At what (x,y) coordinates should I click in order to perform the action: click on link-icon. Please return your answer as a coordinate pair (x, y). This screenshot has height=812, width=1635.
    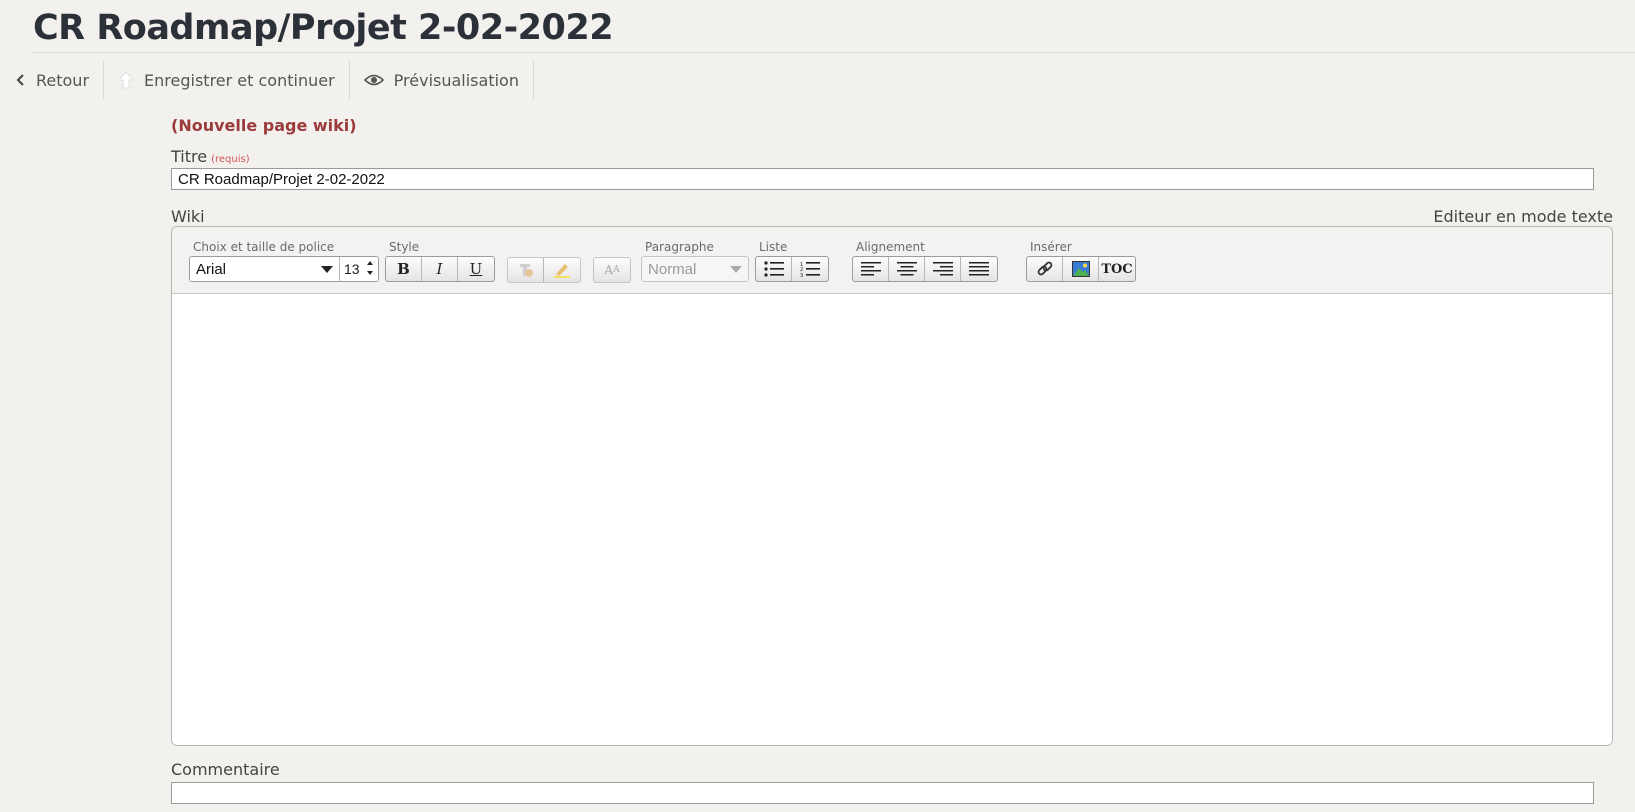
    Looking at the image, I should click on (1045, 269).